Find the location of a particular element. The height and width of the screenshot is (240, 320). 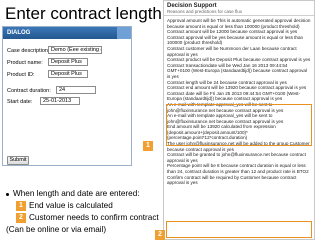

note-item-2: 2 Customer needs to confirm contract is located at coordinates (86, 218).